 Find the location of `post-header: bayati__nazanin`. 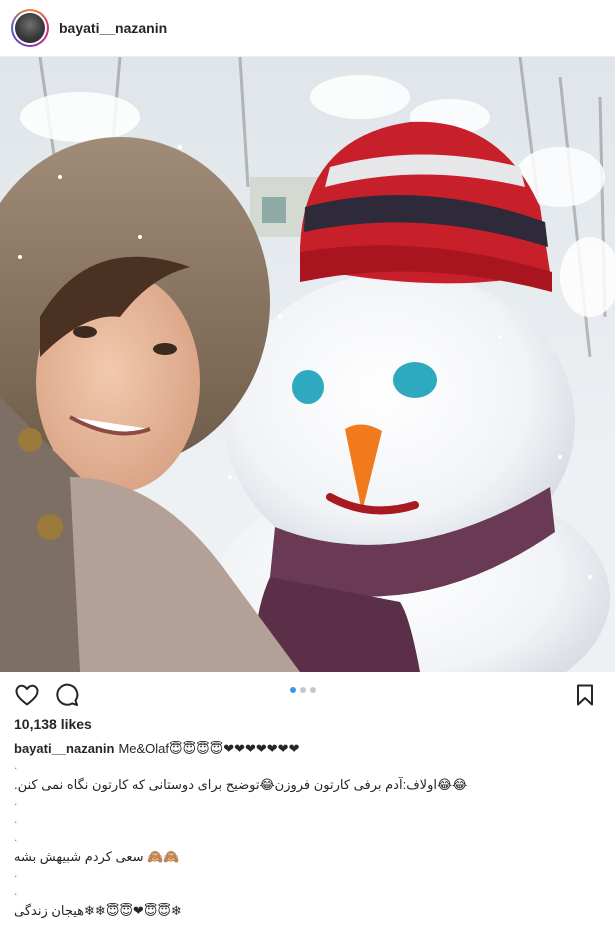

post-header: bayati__nazanin is located at coordinates (307, 28).